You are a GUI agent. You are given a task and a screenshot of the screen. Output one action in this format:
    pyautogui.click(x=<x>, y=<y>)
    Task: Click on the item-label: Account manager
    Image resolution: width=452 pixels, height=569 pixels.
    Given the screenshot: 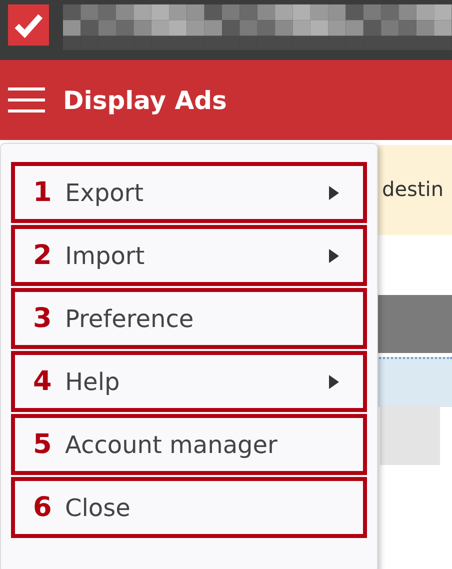 What is the action you would take?
    pyautogui.click(x=171, y=444)
    